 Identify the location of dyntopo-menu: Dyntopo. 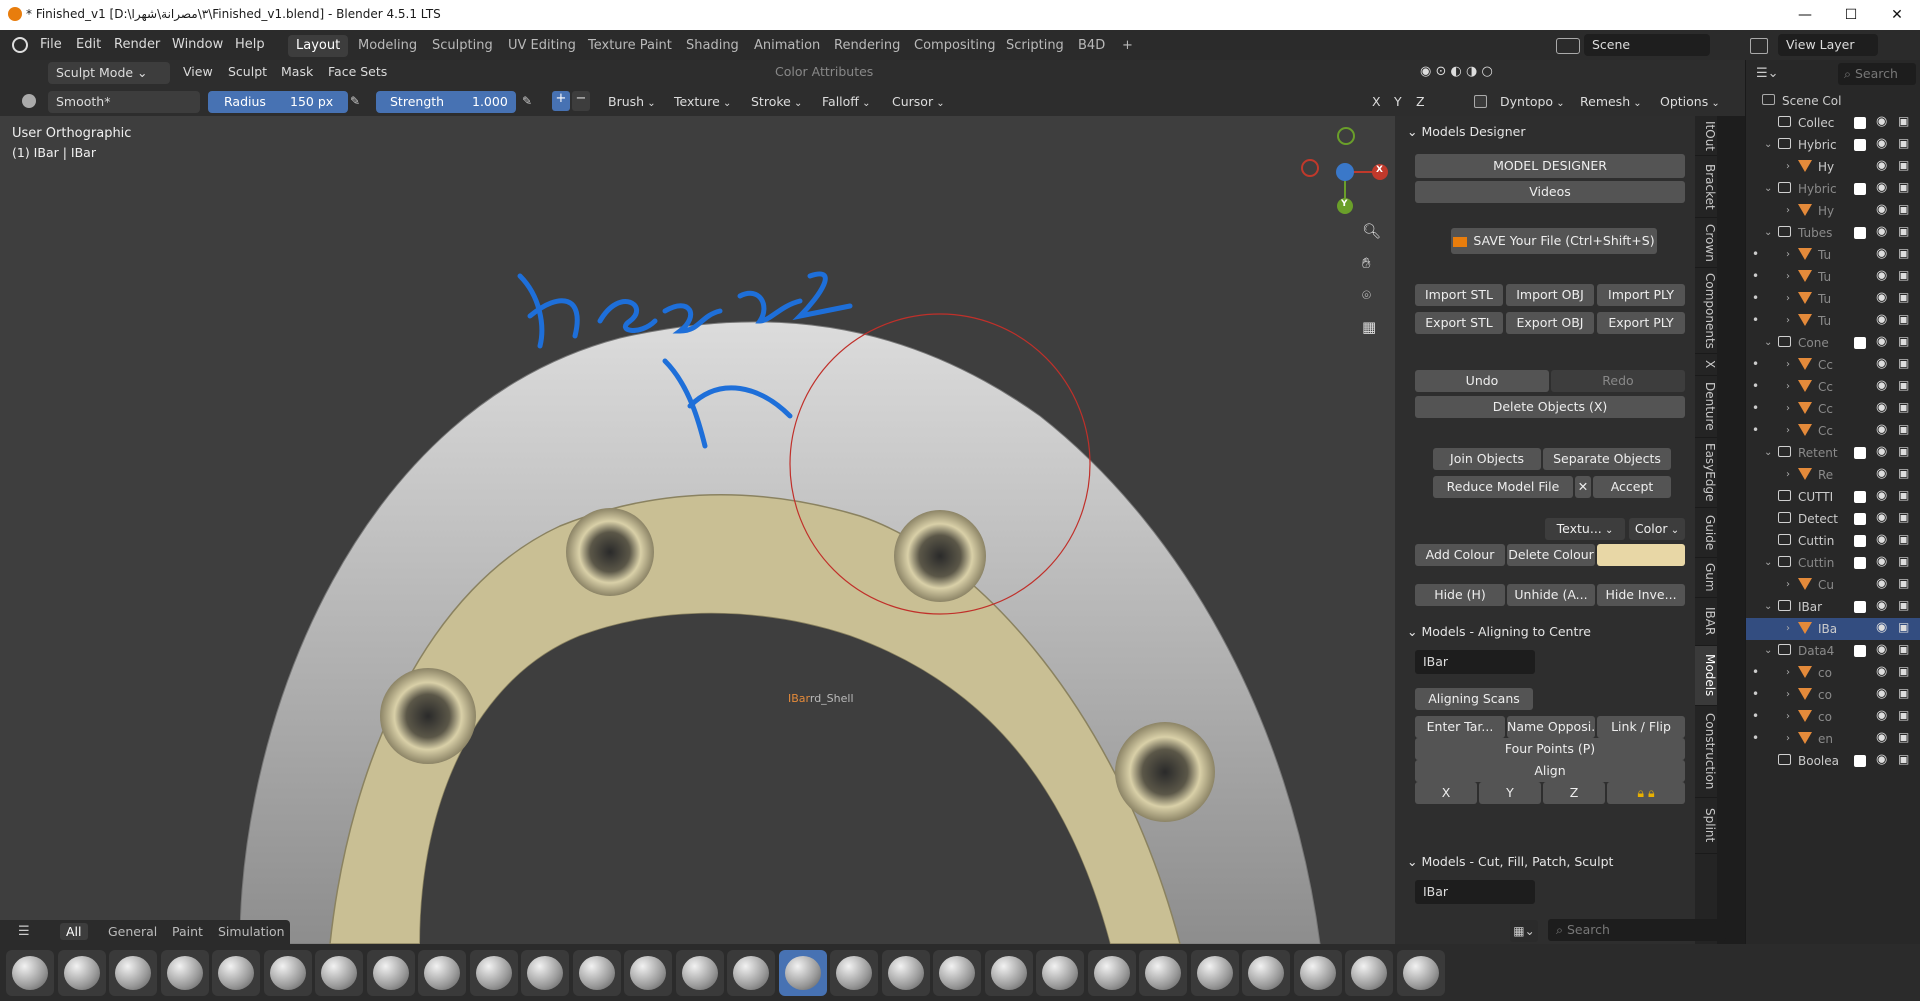
(1532, 102).